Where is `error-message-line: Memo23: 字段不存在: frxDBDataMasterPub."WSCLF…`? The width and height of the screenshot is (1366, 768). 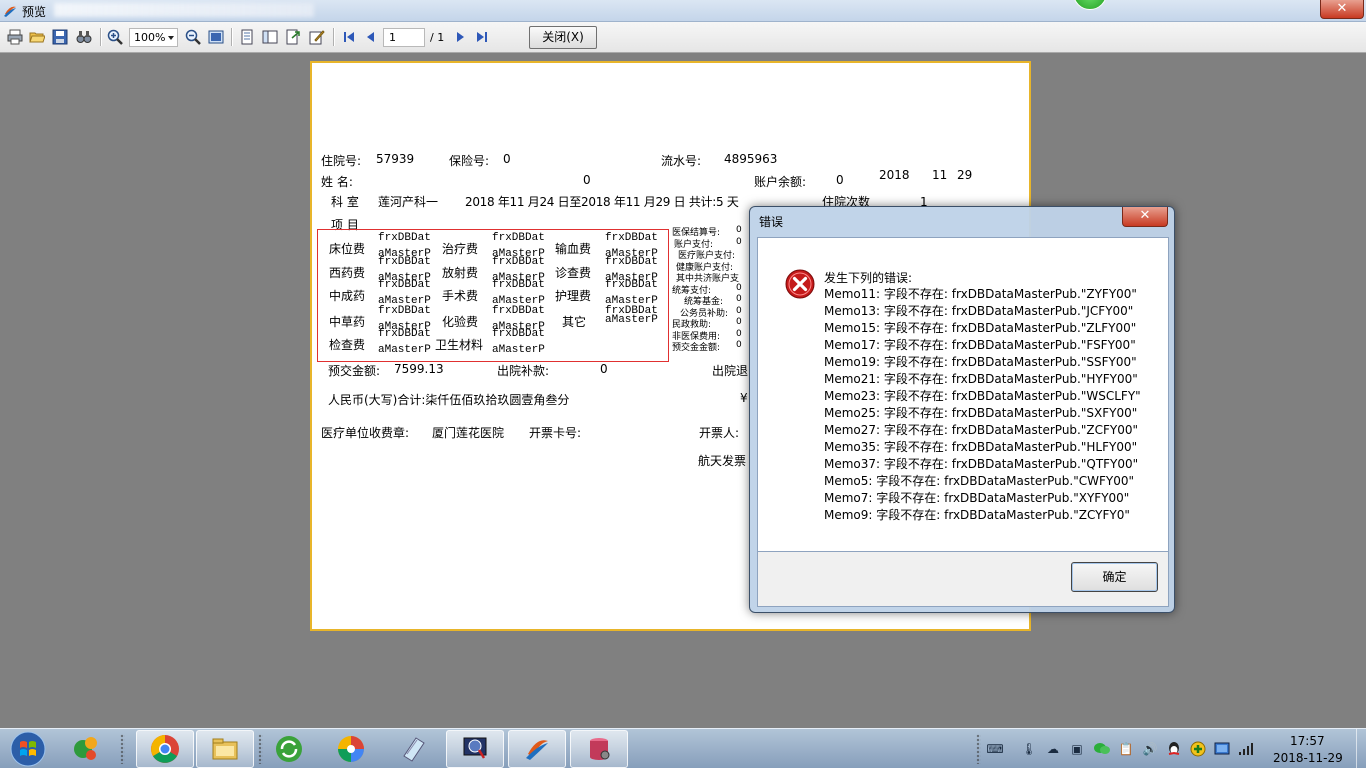 error-message-line: Memo23: 字段不存在: frxDBDataMasterPub."WSCLF… is located at coordinates (982, 396).